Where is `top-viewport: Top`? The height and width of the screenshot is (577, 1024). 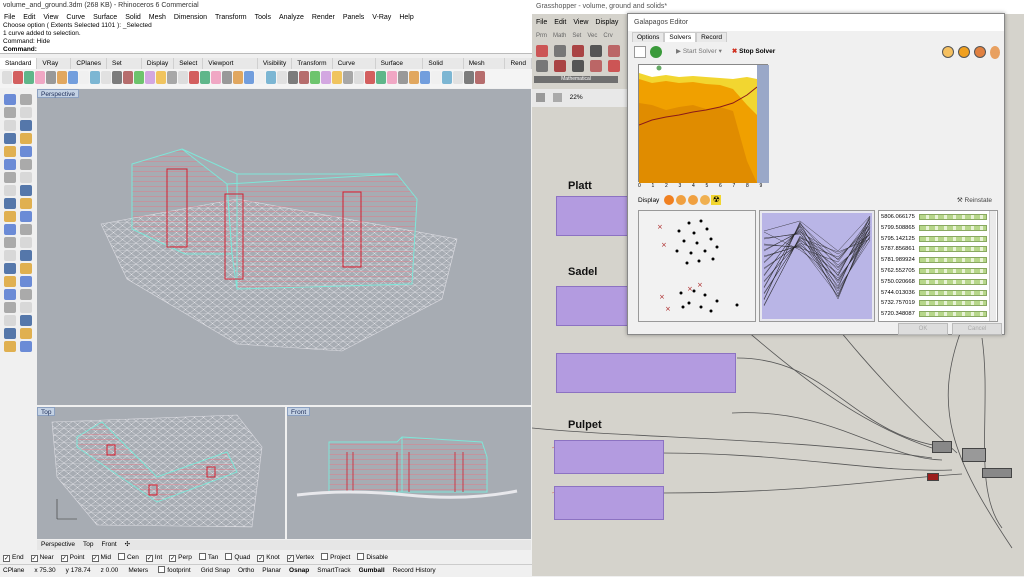 top-viewport: Top is located at coordinates (161, 473).